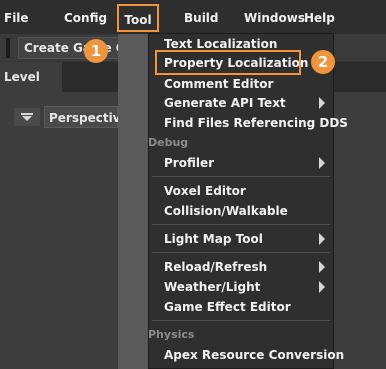 This screenshot has height=369, width=386. Describe the element at coordinates (213, 239) in the screenshot. I see `menu-item-light-map-tool: Light Map Tool` at that location.